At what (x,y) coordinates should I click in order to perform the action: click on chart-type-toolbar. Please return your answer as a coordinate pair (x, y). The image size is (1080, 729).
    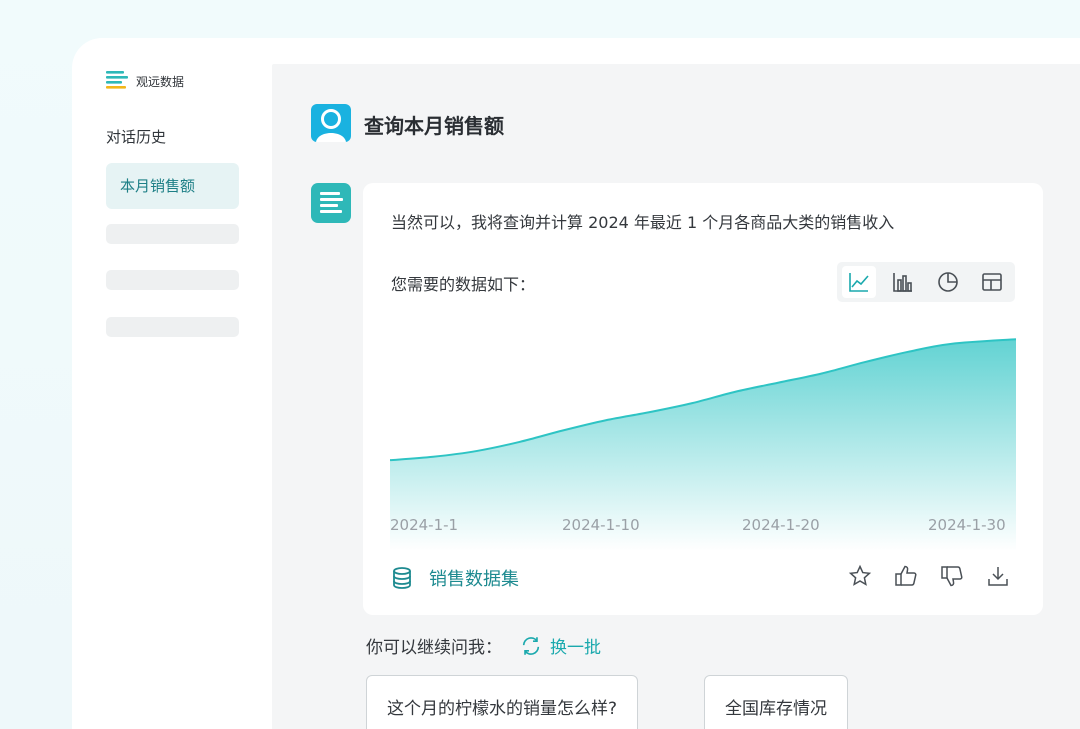
    Looking at the image, I should click on (926, 282).